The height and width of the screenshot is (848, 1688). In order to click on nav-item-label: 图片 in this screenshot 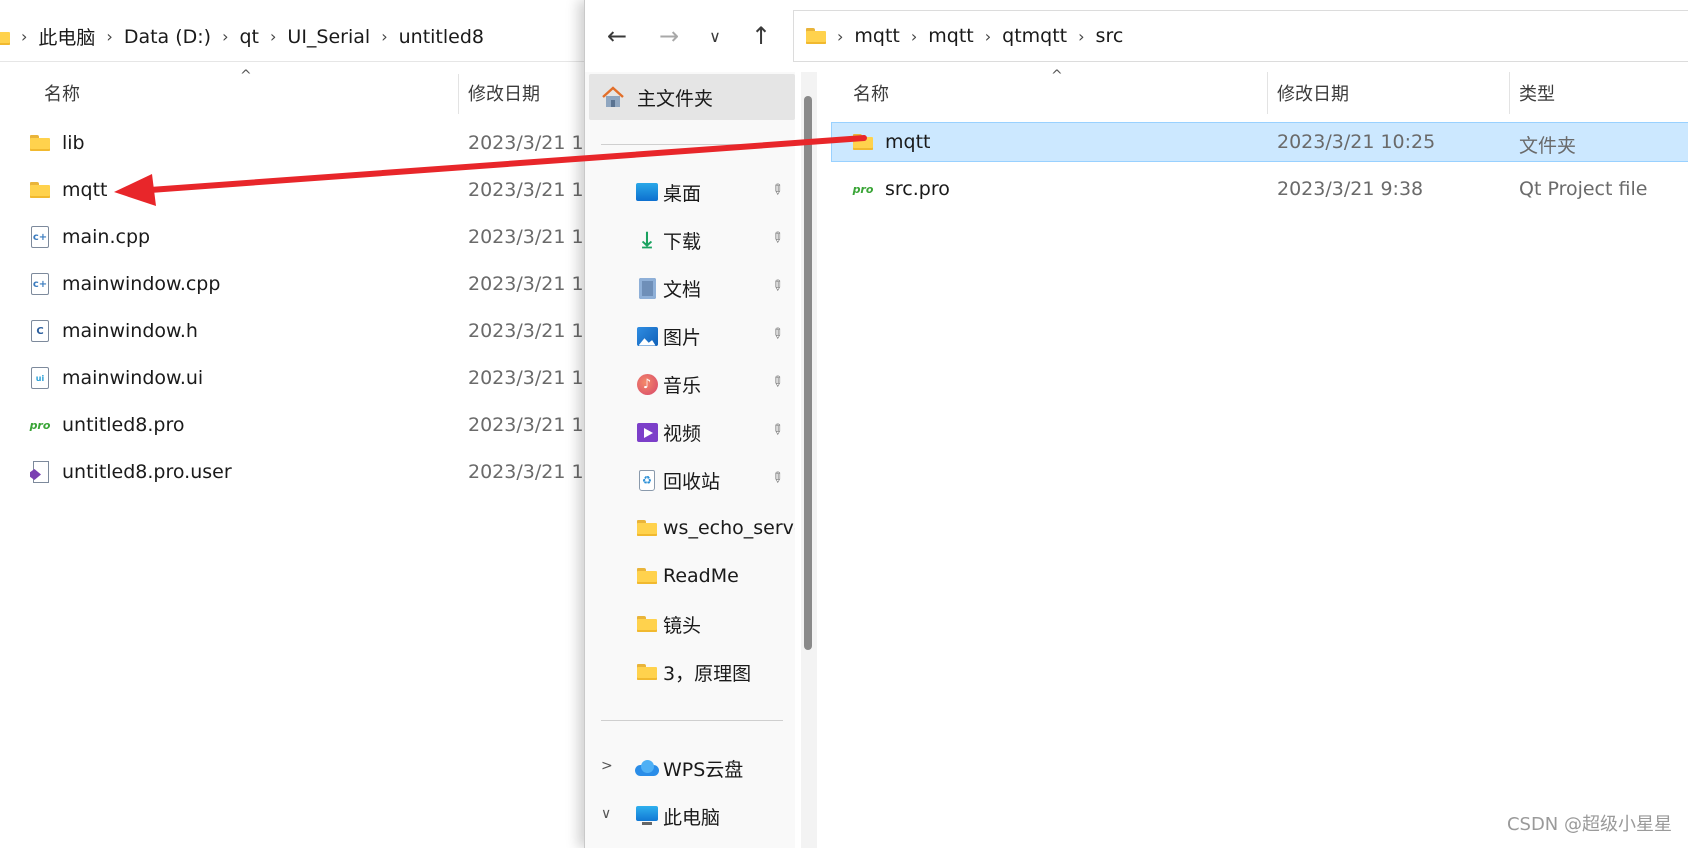, I will do `click(682, 337)`.